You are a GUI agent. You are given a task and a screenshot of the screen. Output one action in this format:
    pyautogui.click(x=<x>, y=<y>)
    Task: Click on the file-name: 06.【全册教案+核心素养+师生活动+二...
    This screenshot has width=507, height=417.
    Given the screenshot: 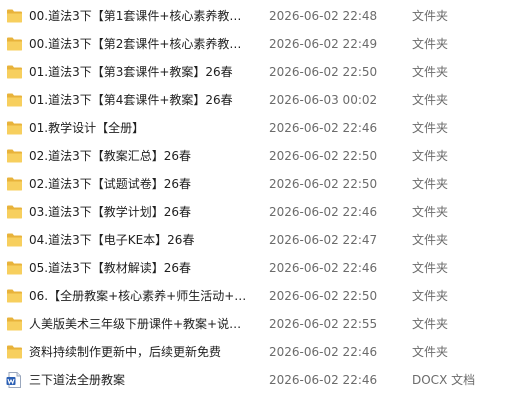 What is the action you would take?
    pyautogui.click(x=140, y=296)
    